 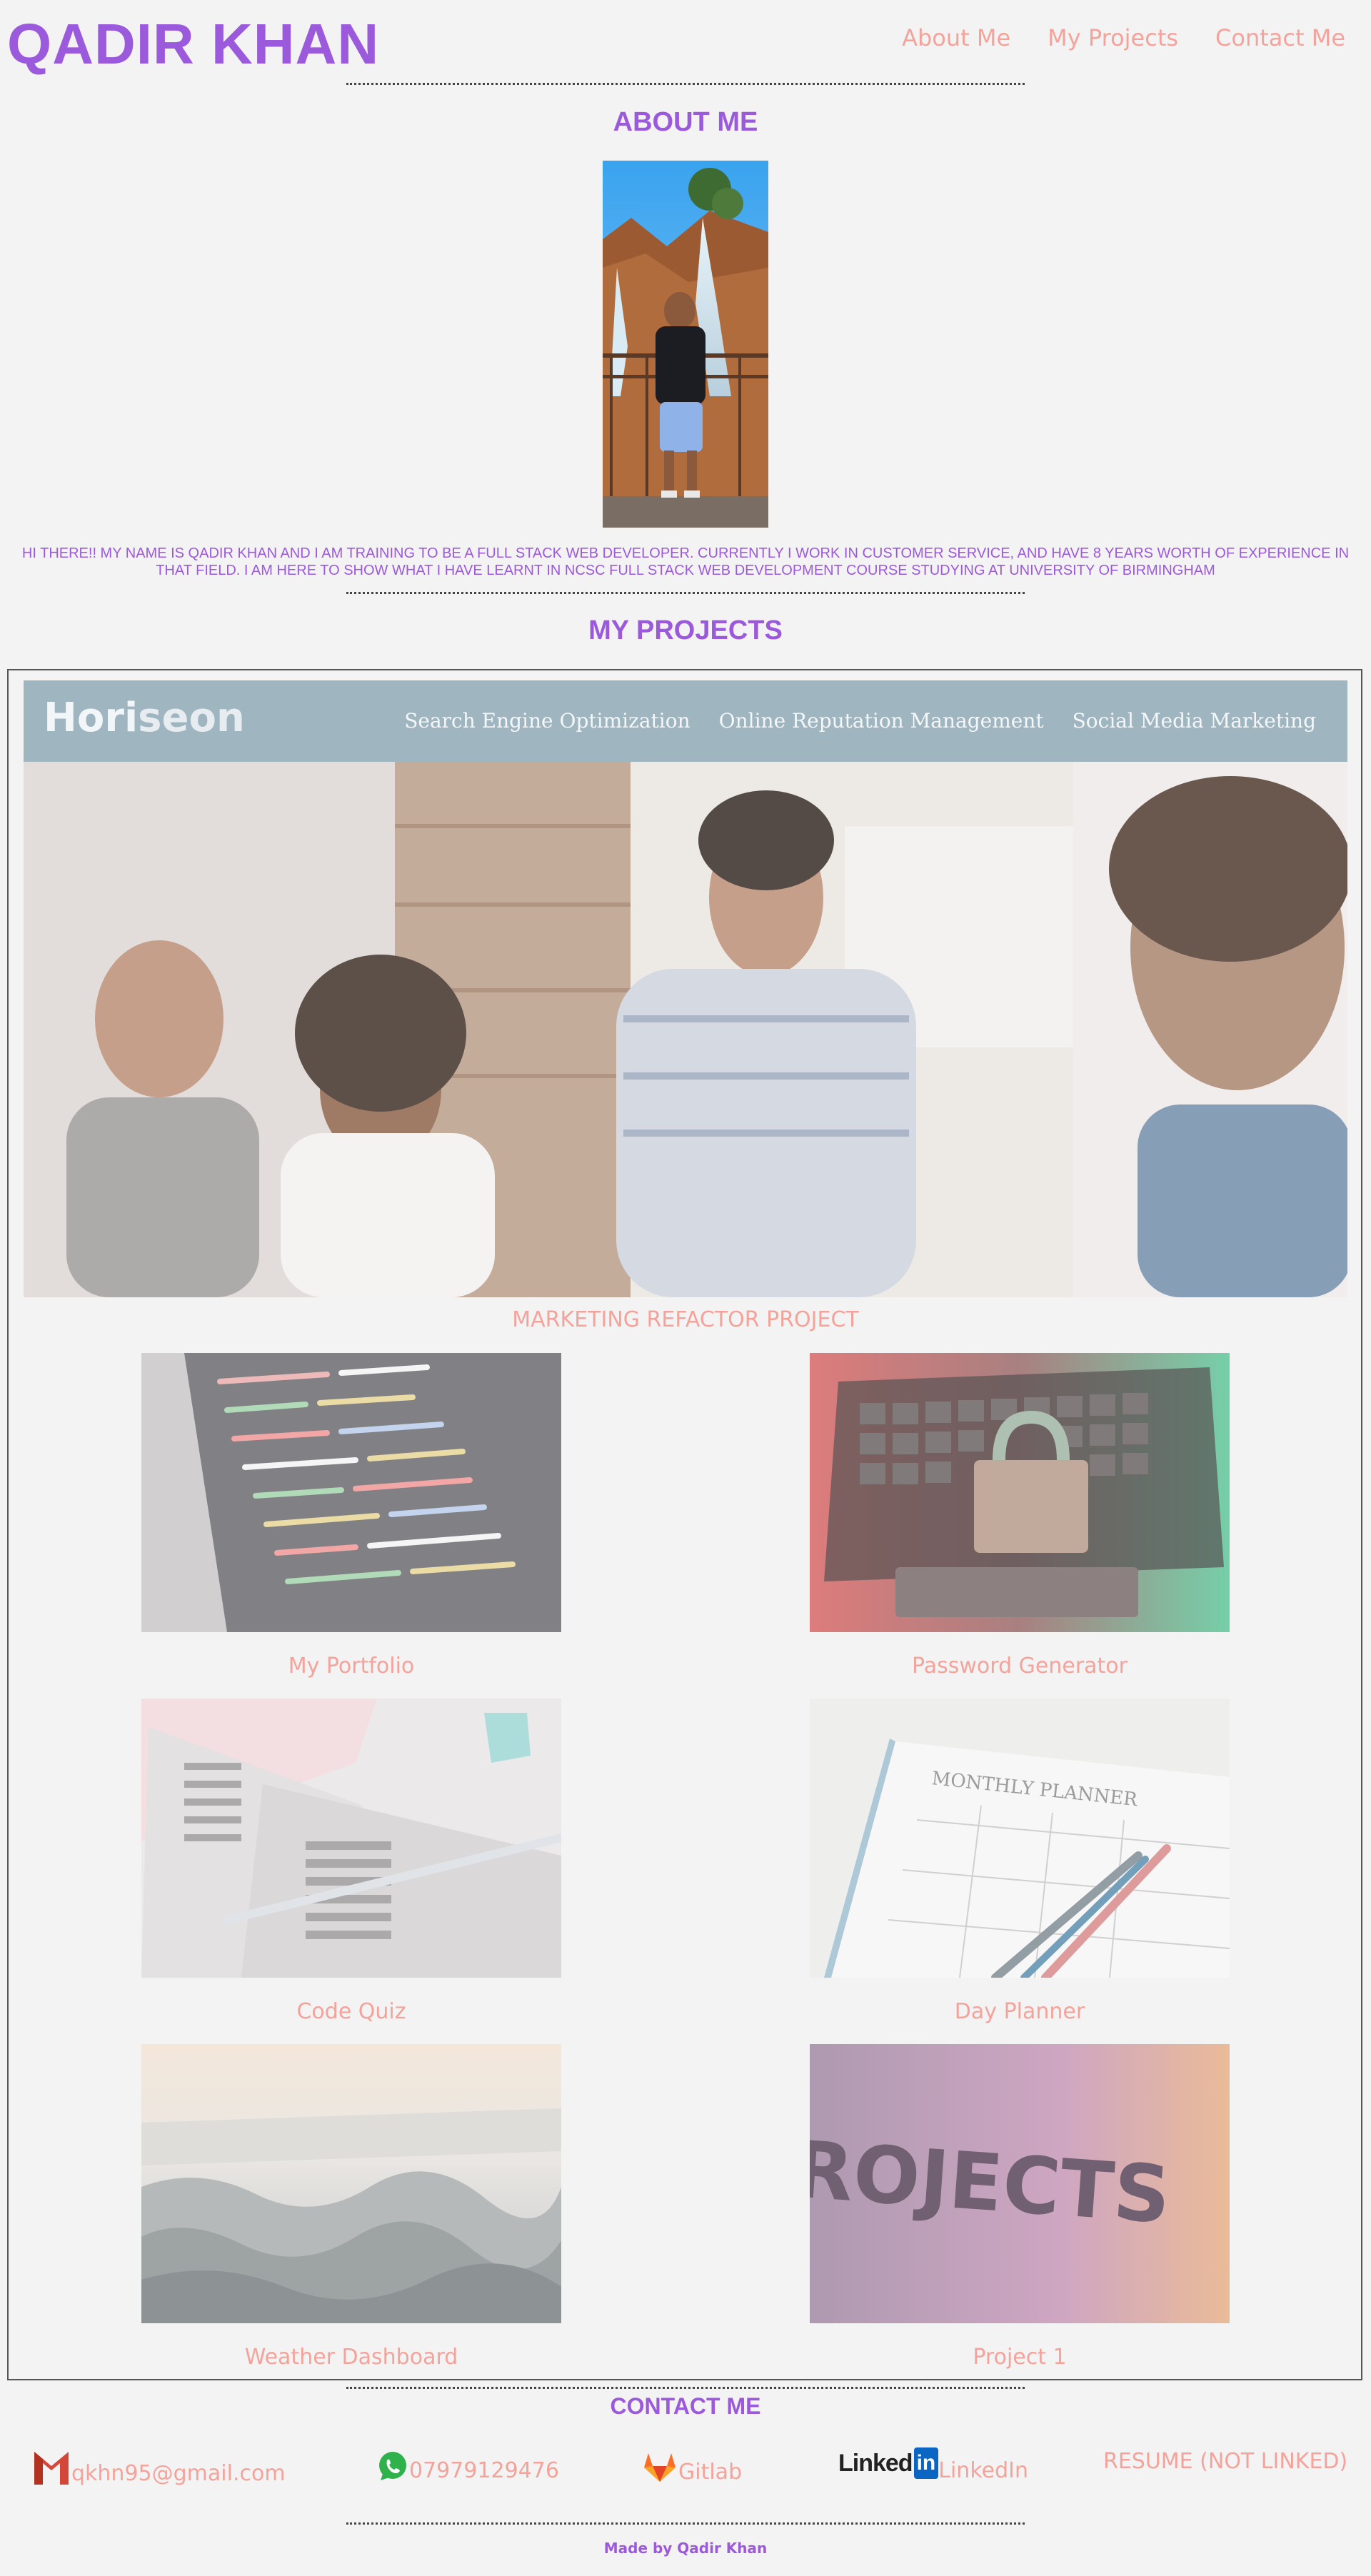 What do you see at coordinates (351, 2012) in the screenshot?
I see `project-label-code-quiz: Code Quiz` at bounding box center [351, 2012].